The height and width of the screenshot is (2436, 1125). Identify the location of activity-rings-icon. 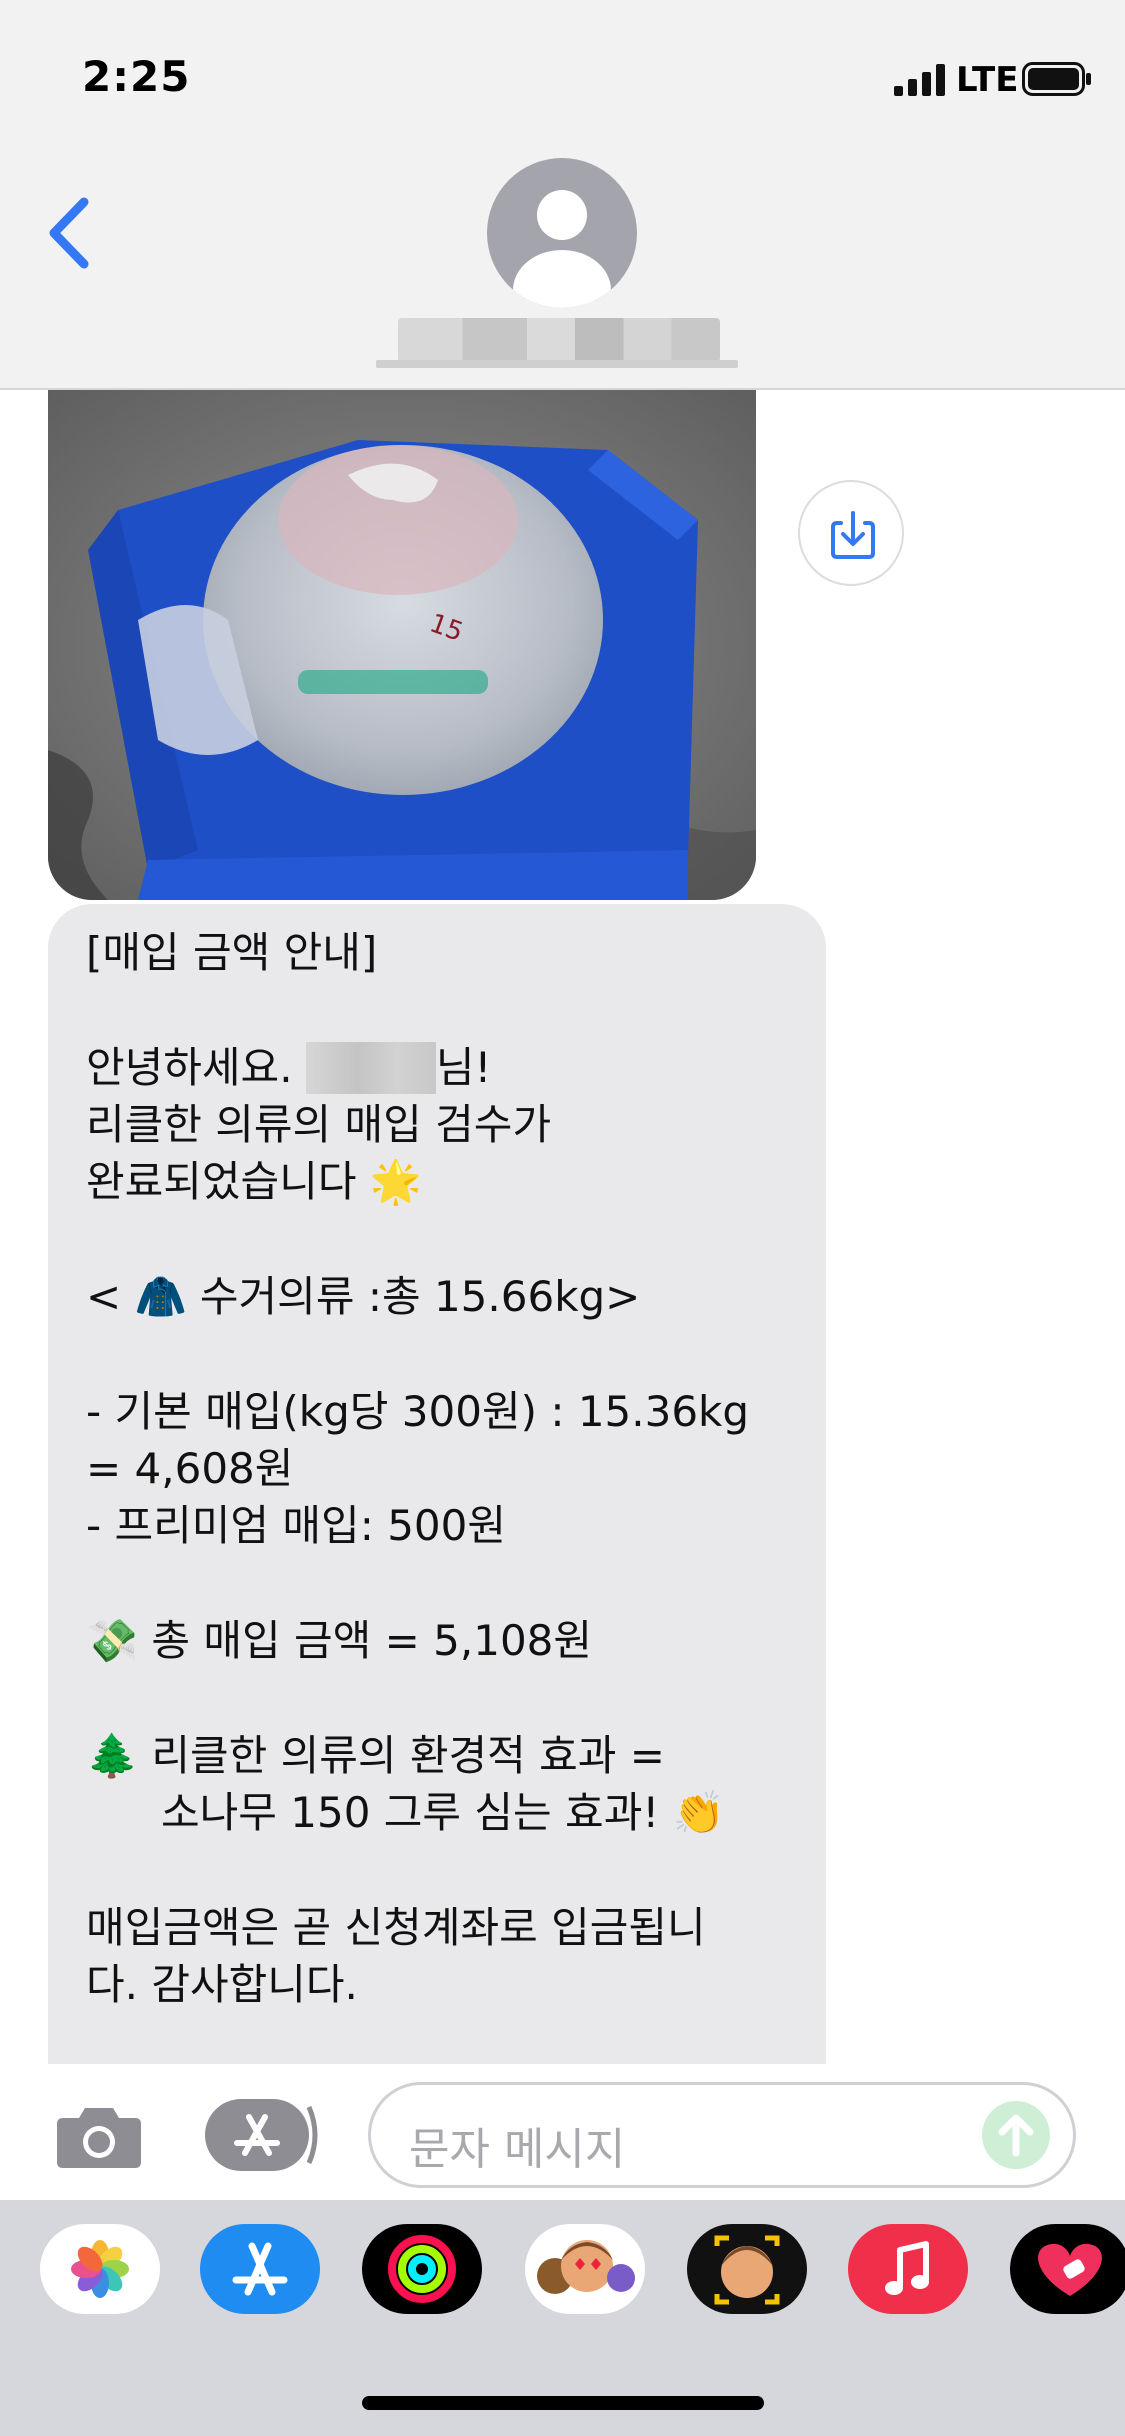
(422, 2269).